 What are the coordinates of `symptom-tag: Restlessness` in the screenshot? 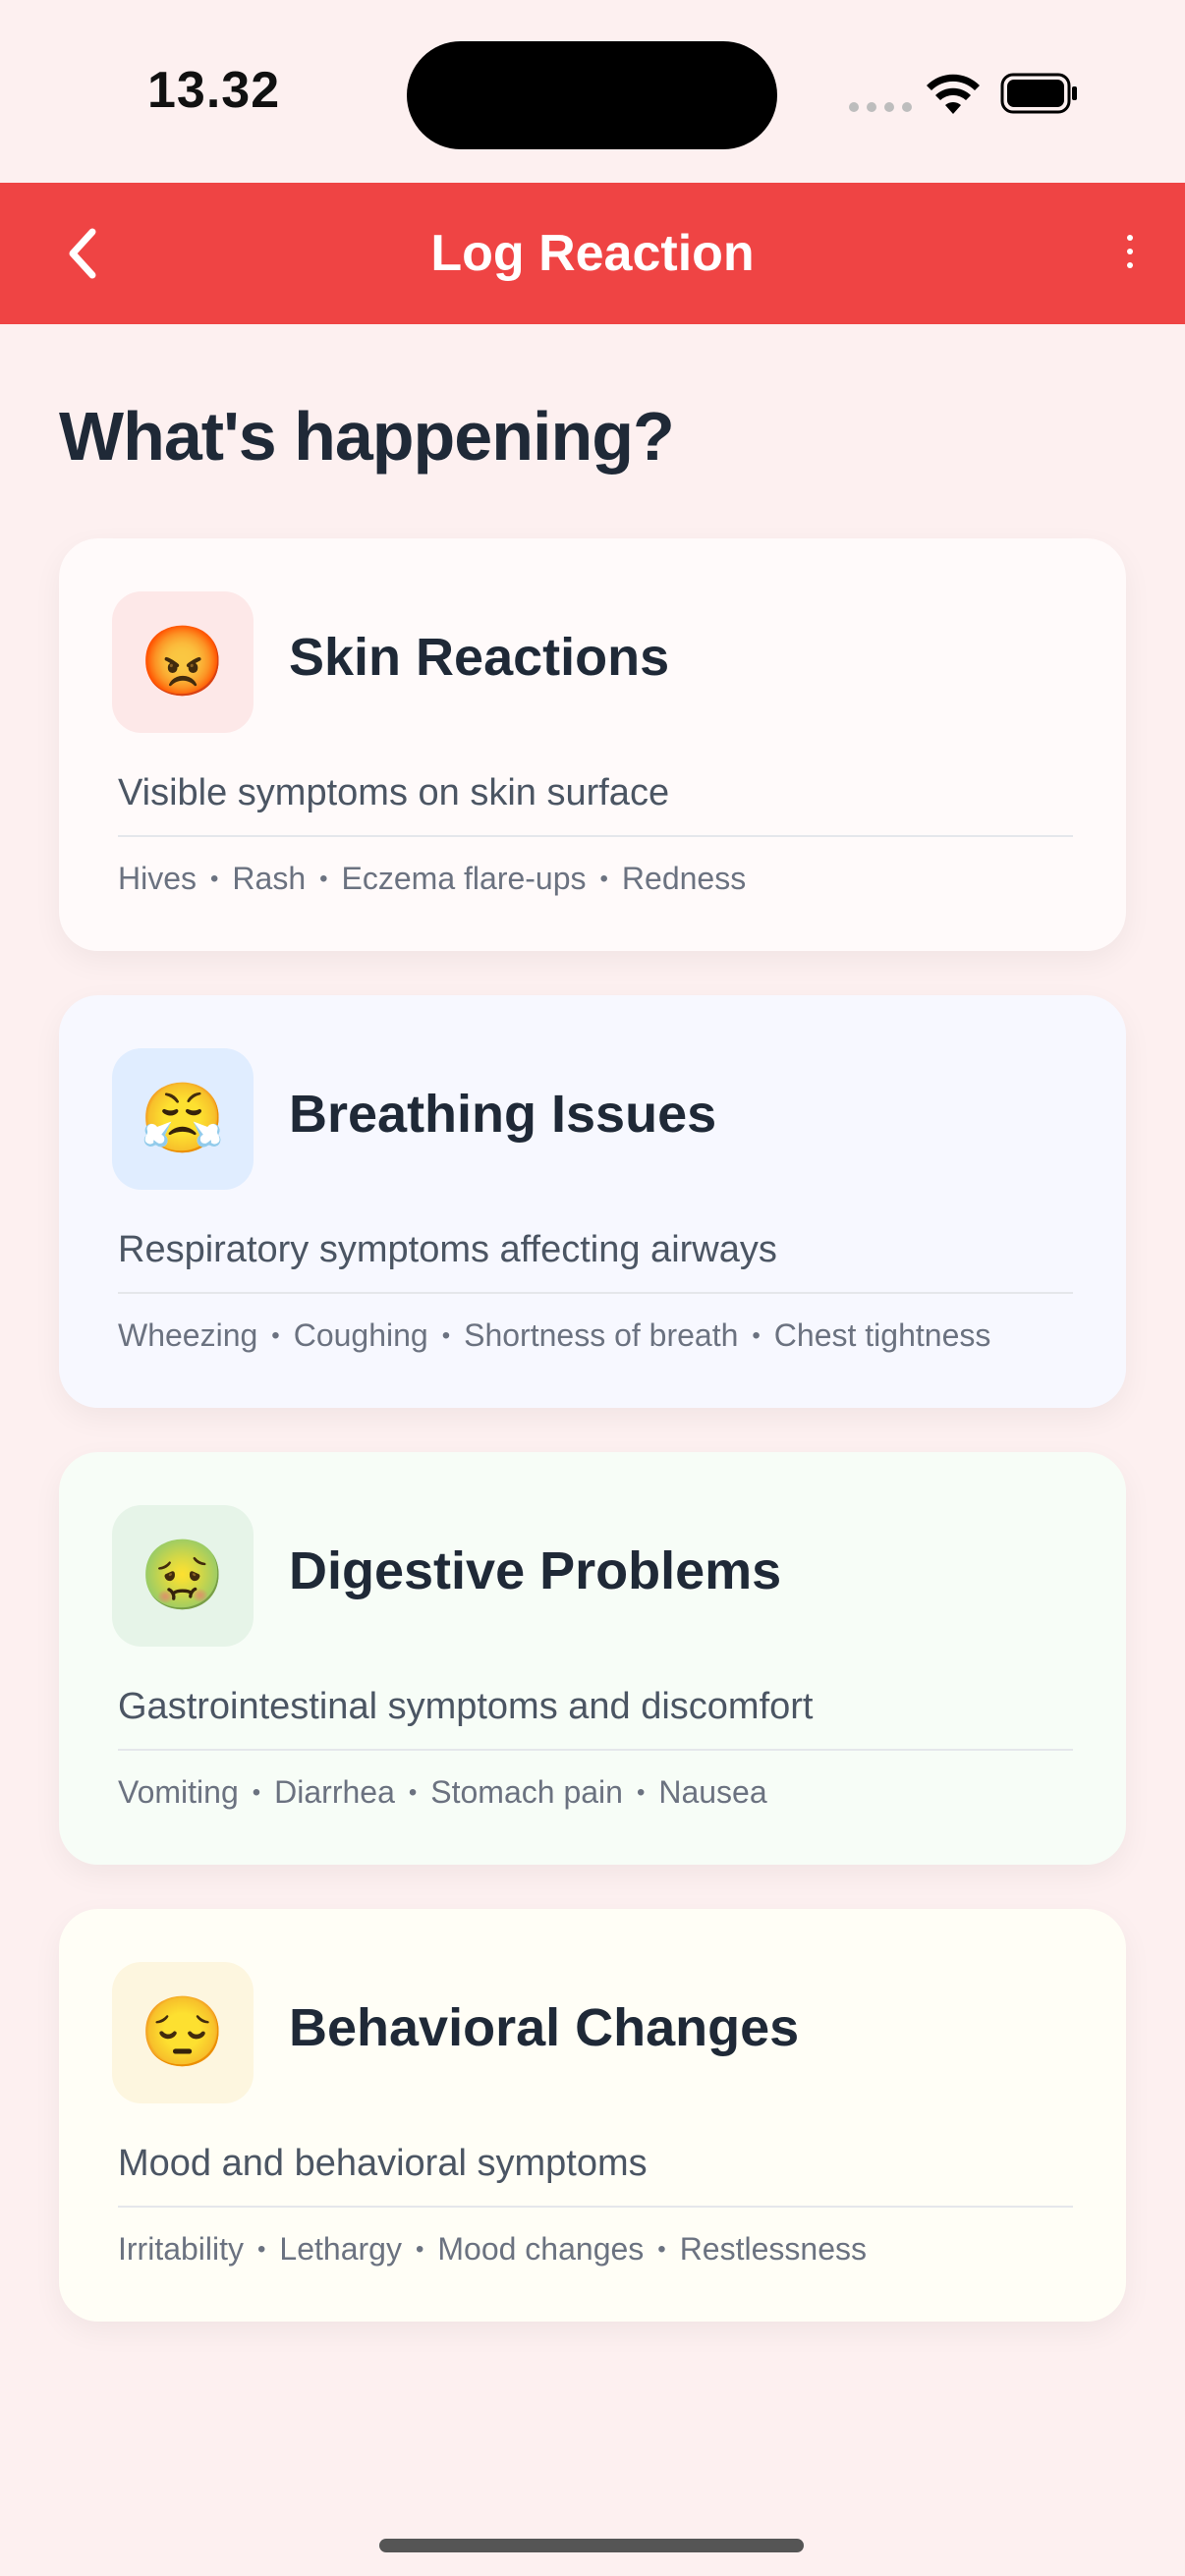 It's located at (773, 2249).